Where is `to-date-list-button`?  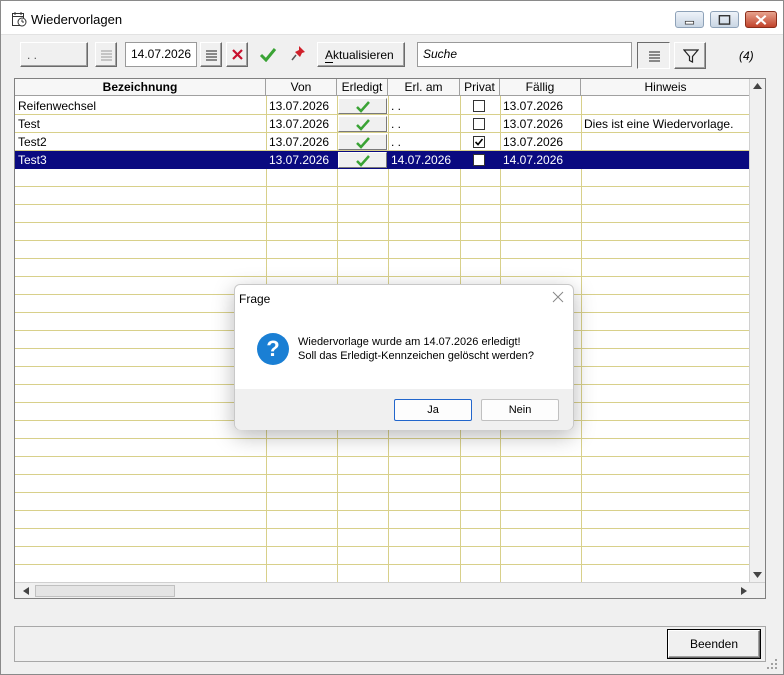 to-date-list-button is located at coordinates (211, 54).